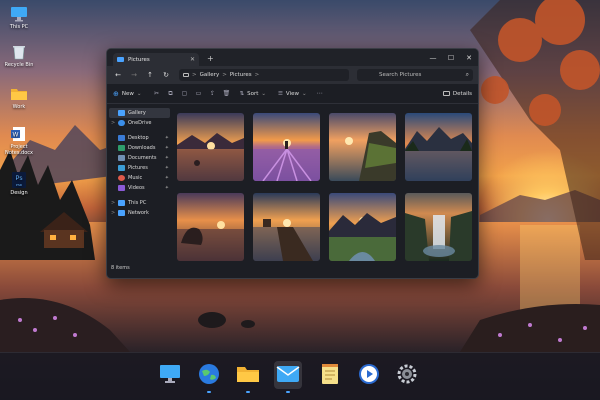  Describe the element at coordinates (451, 57) in the screenshot. I see `maximize-button: ☐` at that location.